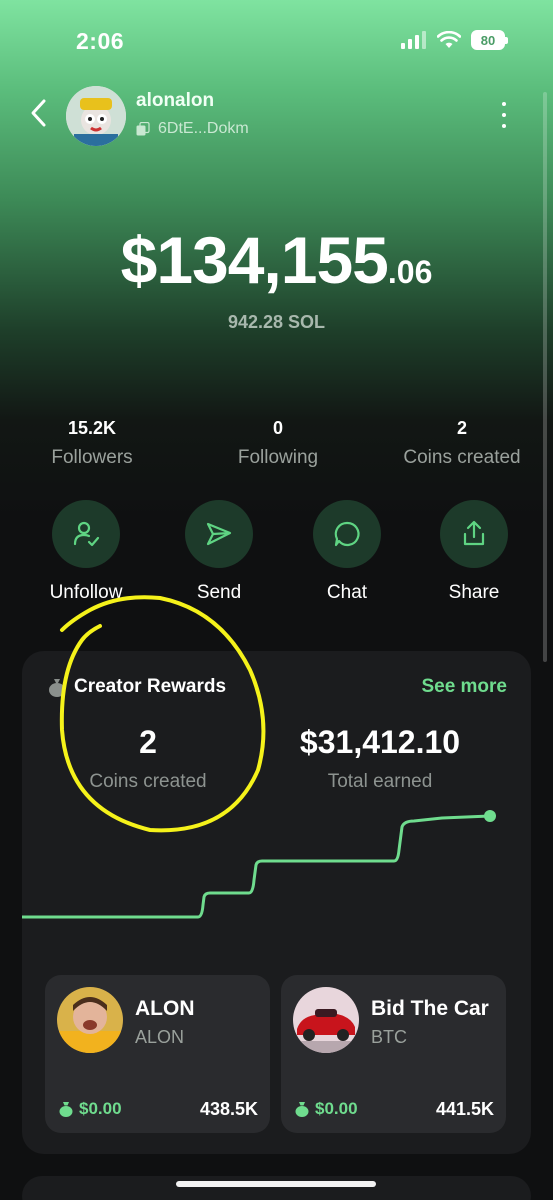 This screenshot has height=1200, width=553. Describe the element at coordinates (39, 113) in the screenshot. I see `back-chevron-icon` at that location.